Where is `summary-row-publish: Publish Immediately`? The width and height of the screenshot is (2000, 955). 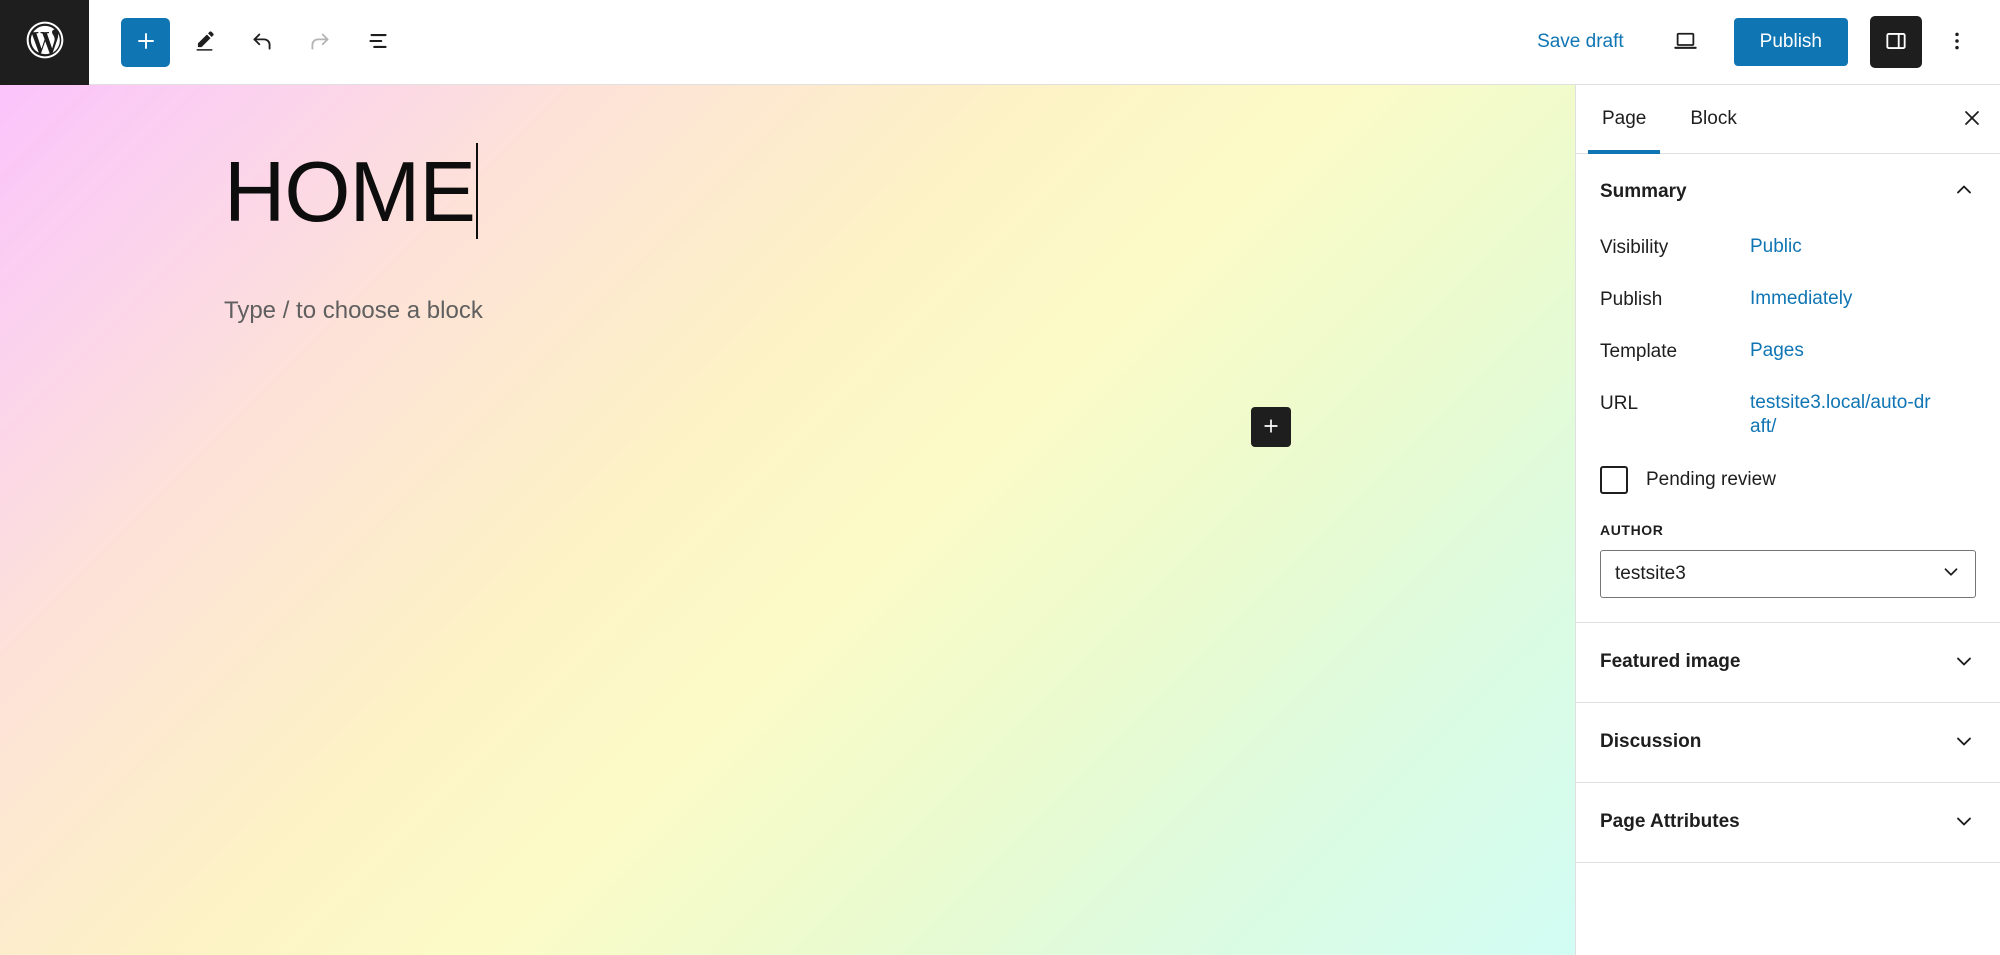
summary-row-publish: Publish Immediately is located at coordinates (1788, 303).